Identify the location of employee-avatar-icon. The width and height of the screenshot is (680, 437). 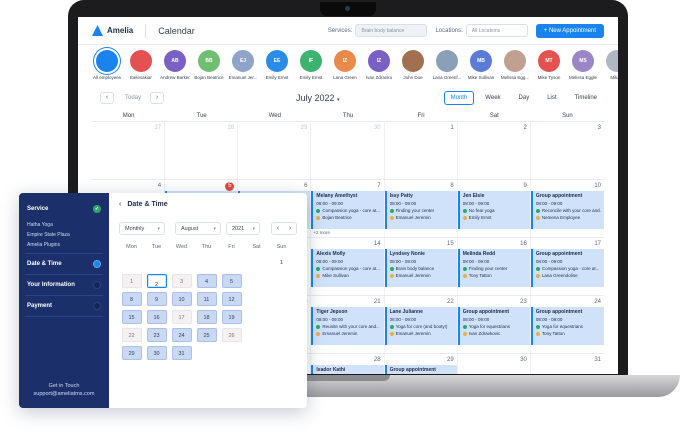
(537, 333).